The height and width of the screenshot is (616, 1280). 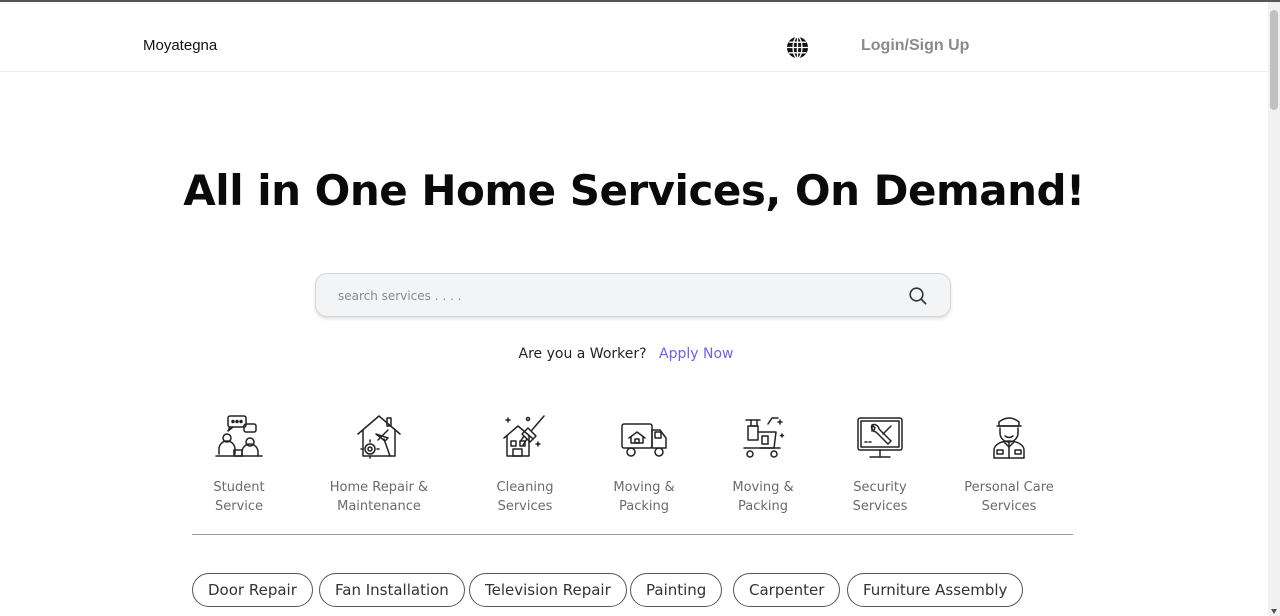 What do you see at coordinates (618, 296) in the screenshot?
I see `search-input` at bounding box center [618, 296].